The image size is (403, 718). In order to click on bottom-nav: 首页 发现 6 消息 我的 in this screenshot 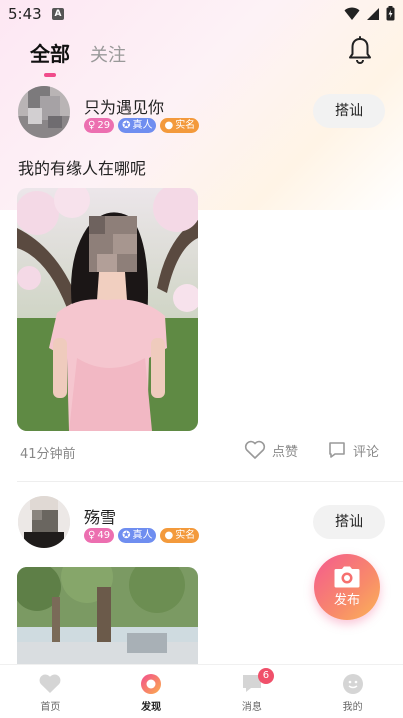, I will do `click(201, 691)`.